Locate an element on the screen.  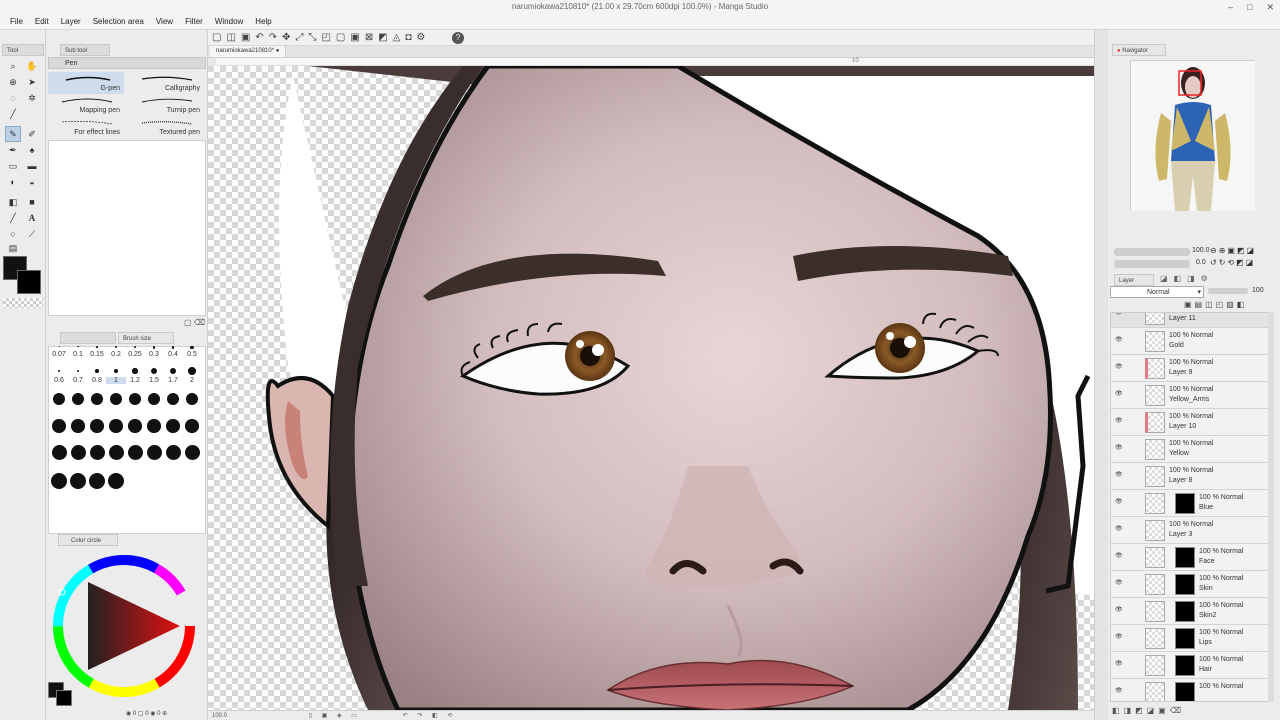
brush-size-label: 0.6 is located at coordinates (59, 380).